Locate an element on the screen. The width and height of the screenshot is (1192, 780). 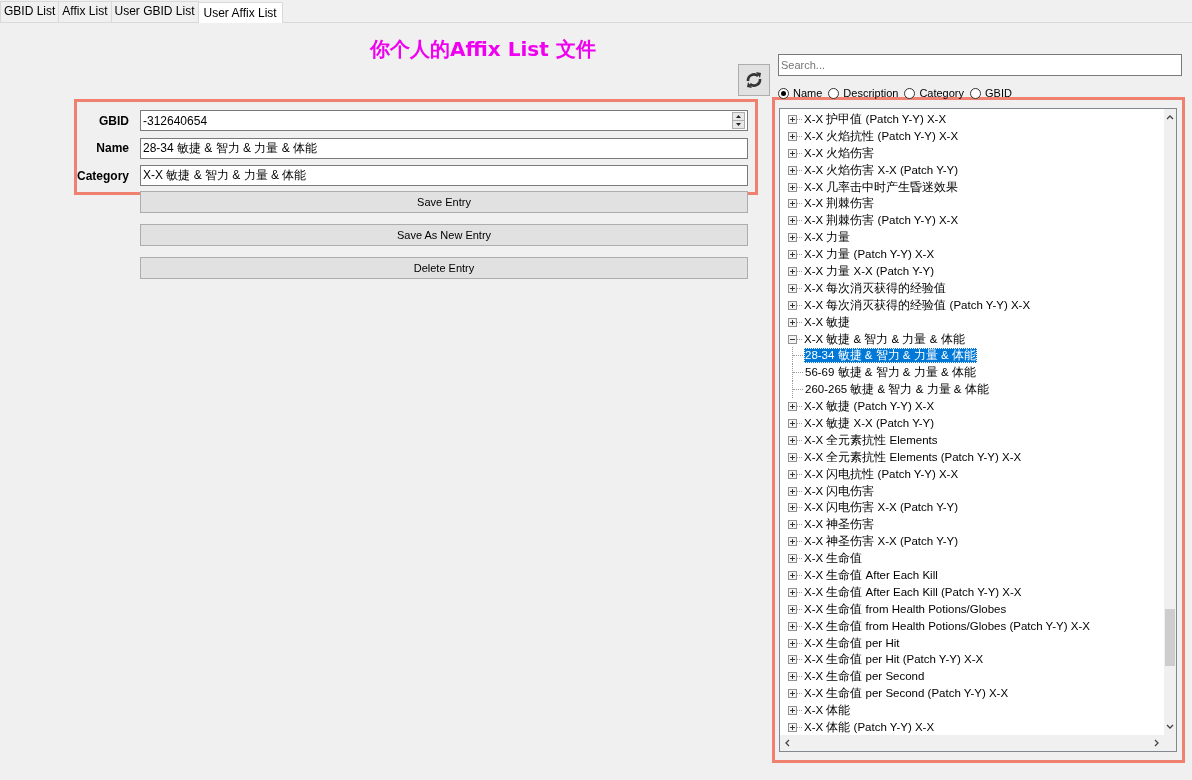
tree-item: 260-265 敏捷 & 智力 & 力量 & 体能 is located at coordinates (897, 390).